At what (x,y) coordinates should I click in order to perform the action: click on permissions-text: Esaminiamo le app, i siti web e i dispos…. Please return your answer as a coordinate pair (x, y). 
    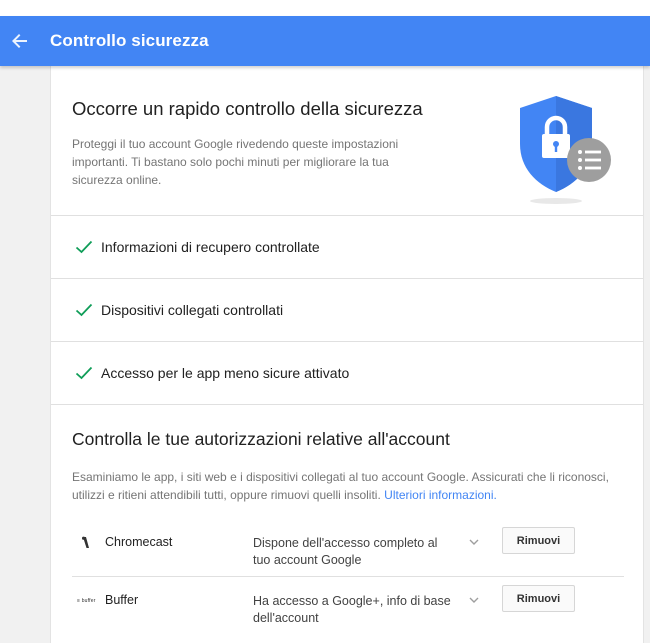
    Looking at the image, I should click on (342, 486).